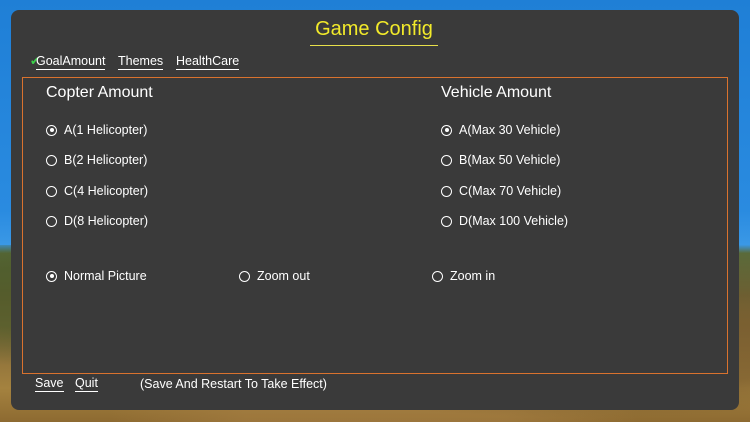 This screenshot has height=422, width=750. I want to click on radio-label: B(2 Helicopter), so click(106, 160).